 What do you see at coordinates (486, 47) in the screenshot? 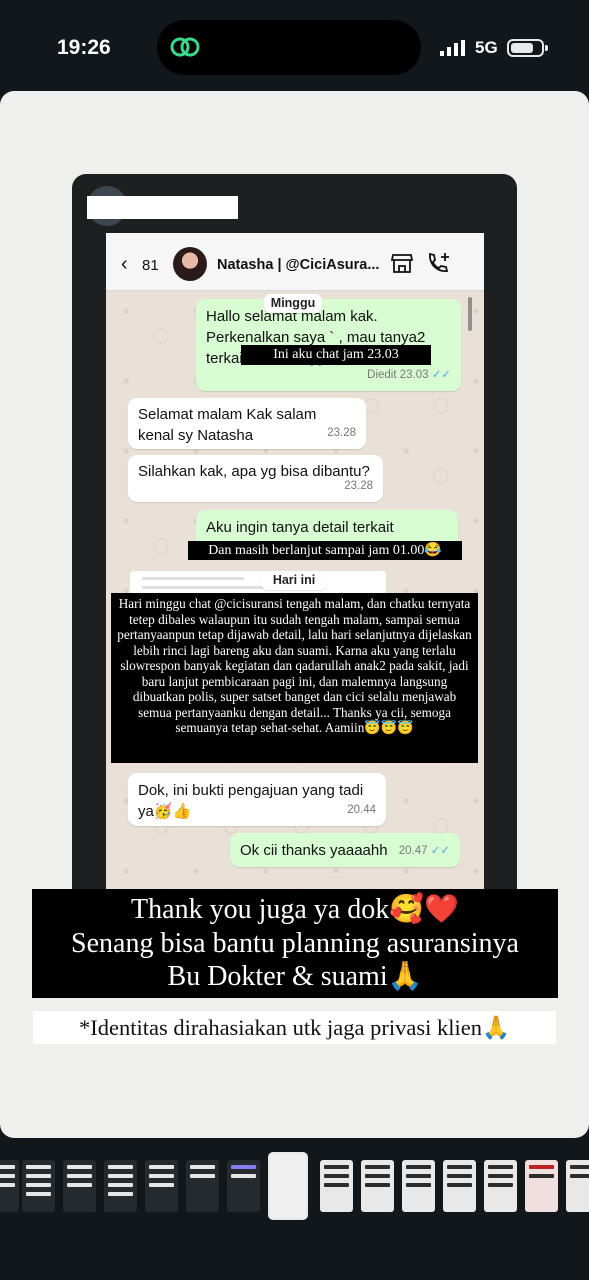
I see `network-label: 5G` at bounding box center [486, 47].